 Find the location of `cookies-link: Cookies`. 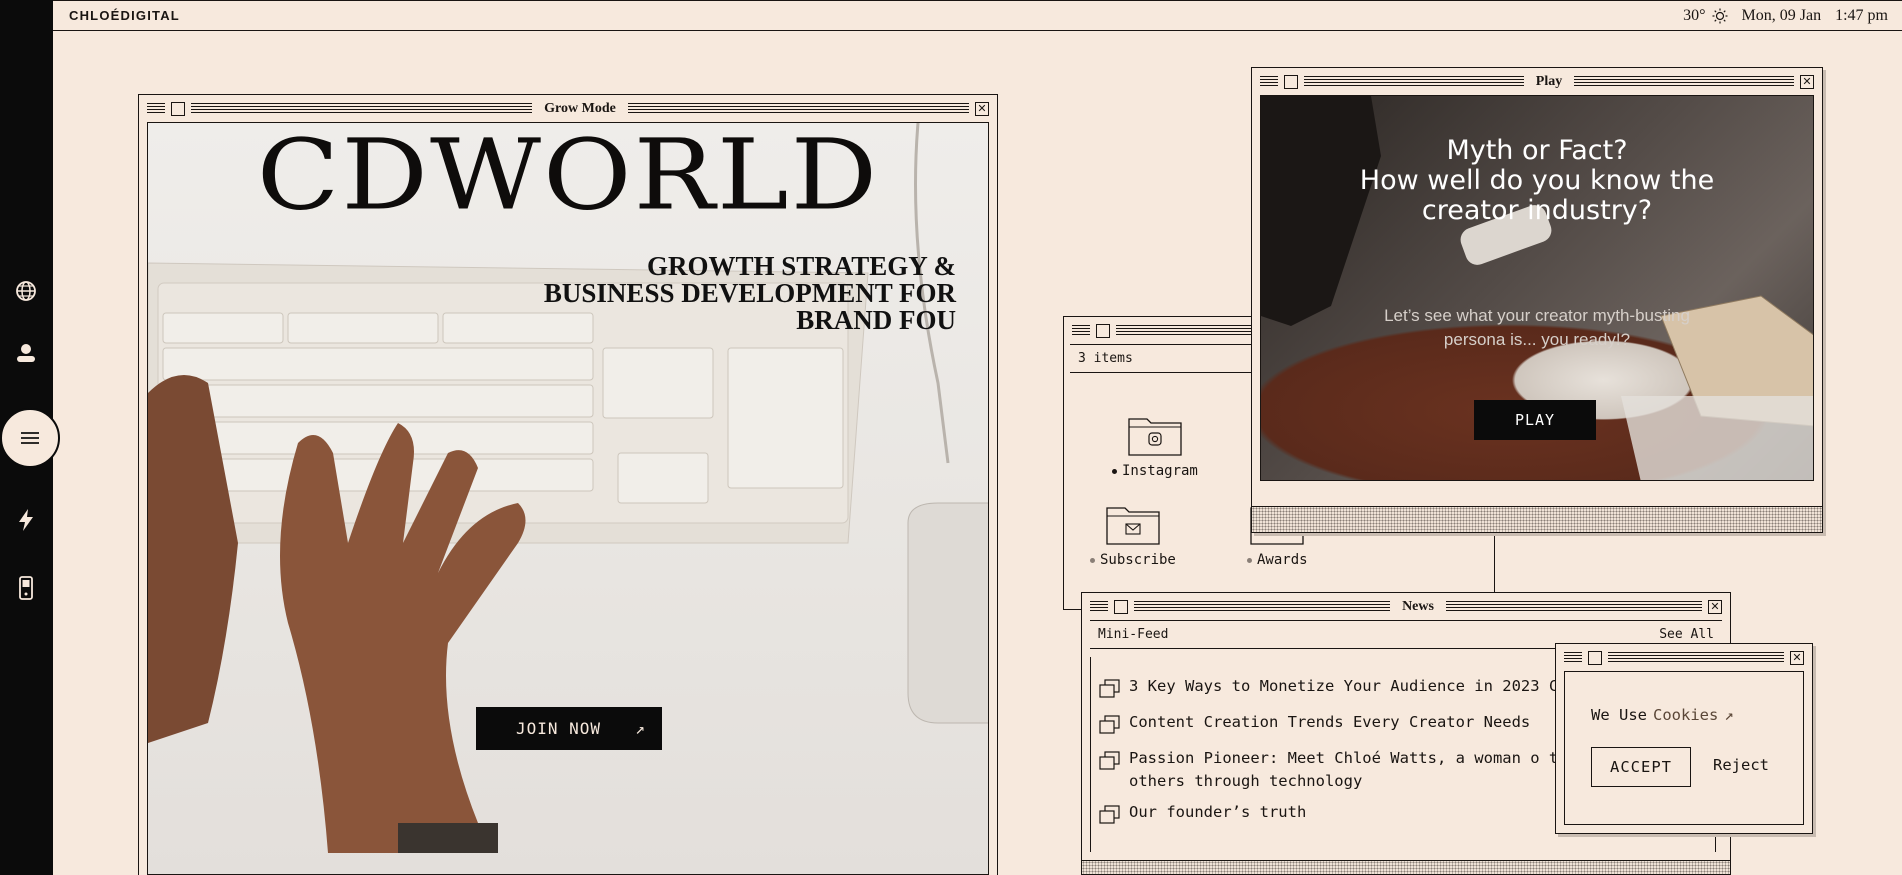

cookies-link: Cookies is located at coordinates (1685, 715).